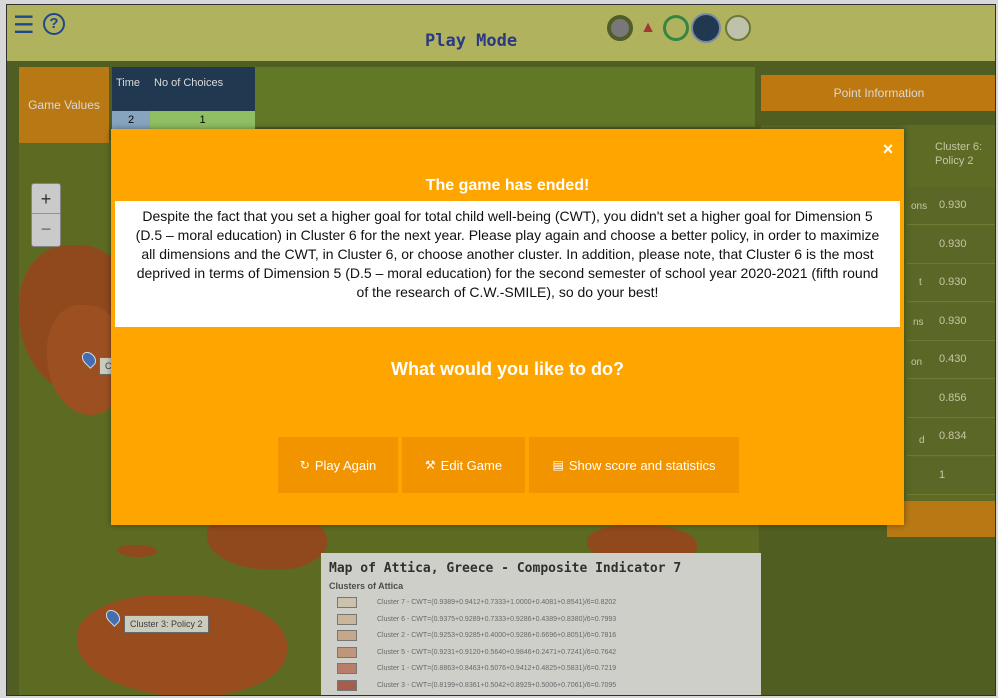 This screenshot has width=998, height=698. I want to click on bar-chart-icon: ▤, so click(558, 465).